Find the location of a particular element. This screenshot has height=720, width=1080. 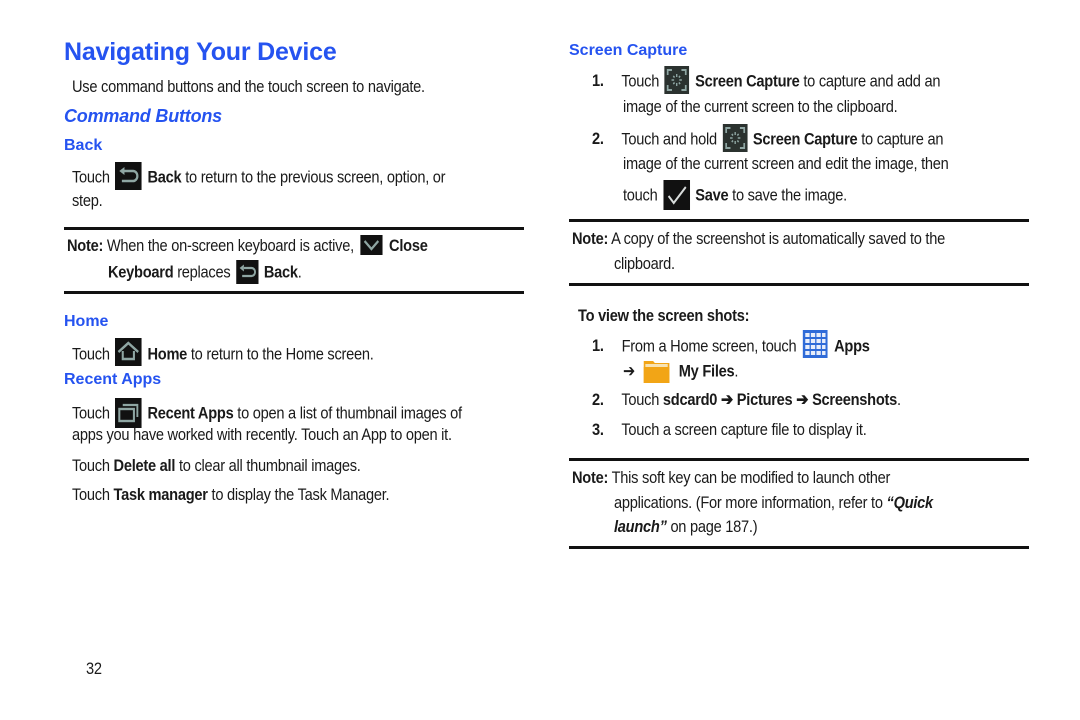

note-soft-key-line3: launch” on page 187.) is located at coordinates (686, 527).